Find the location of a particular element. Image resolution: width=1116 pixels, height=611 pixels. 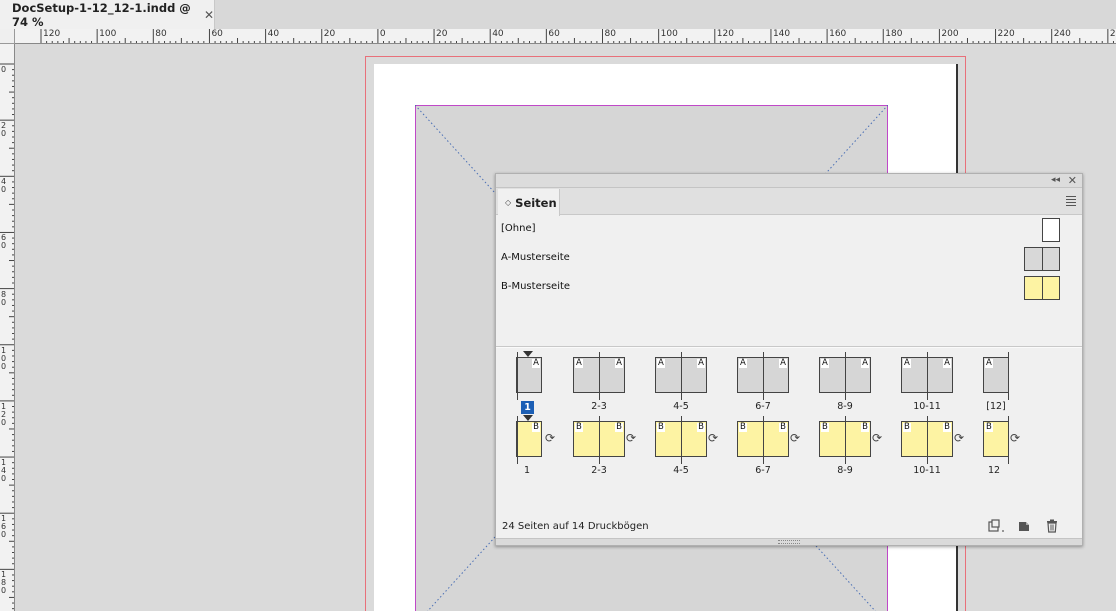

page-thumb-4-5-b: BB is located at coordinates (681, 440).